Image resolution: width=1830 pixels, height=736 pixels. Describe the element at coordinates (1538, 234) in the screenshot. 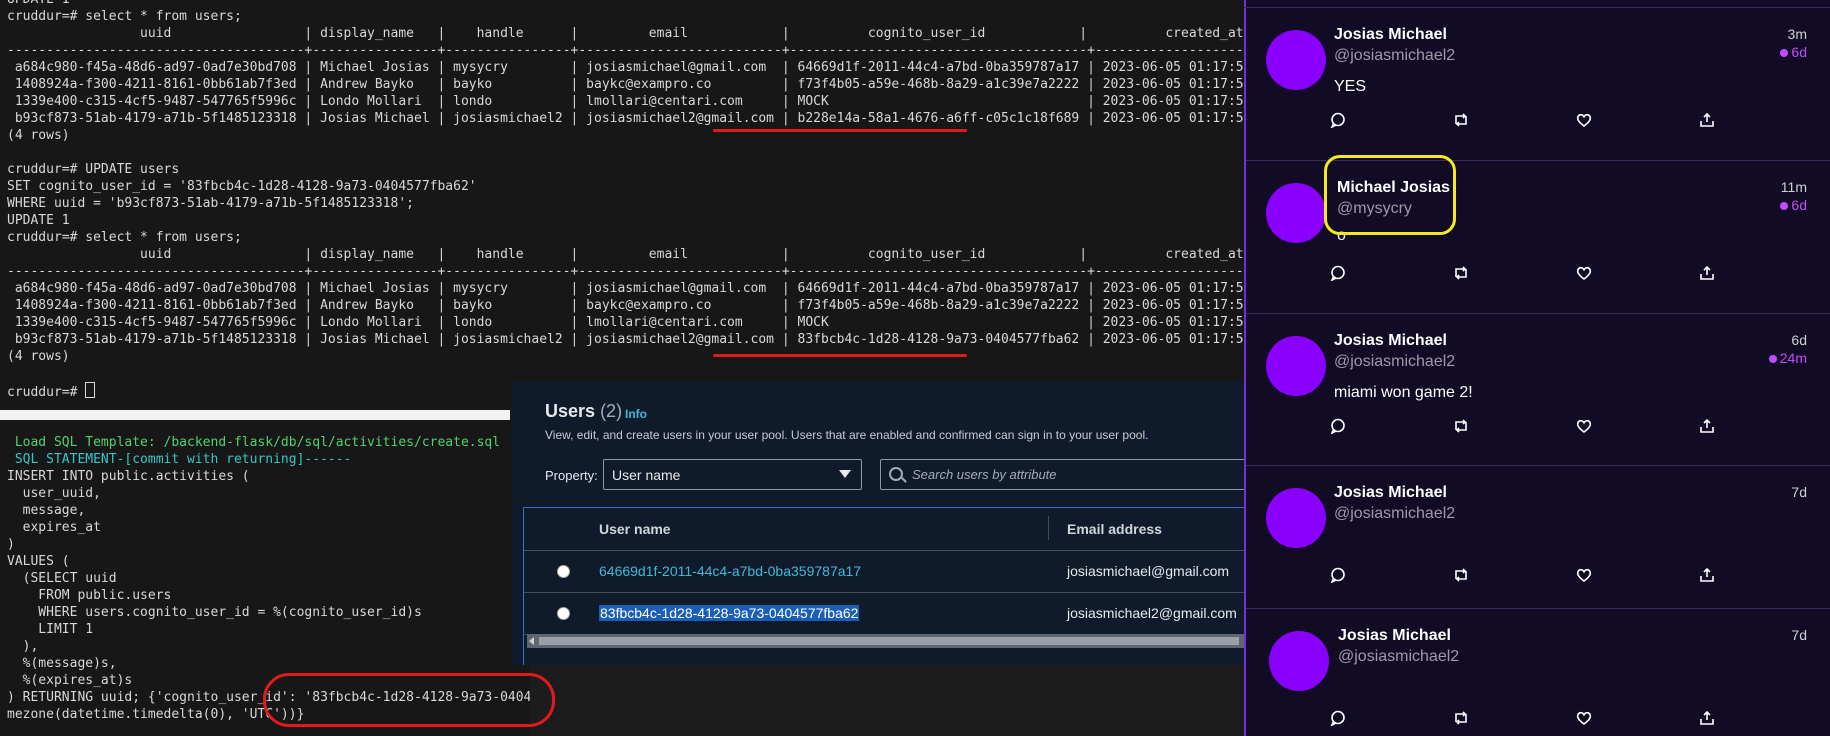

I see `activity-item: Michael Josias @mysycry o 11m 6d` at that location.